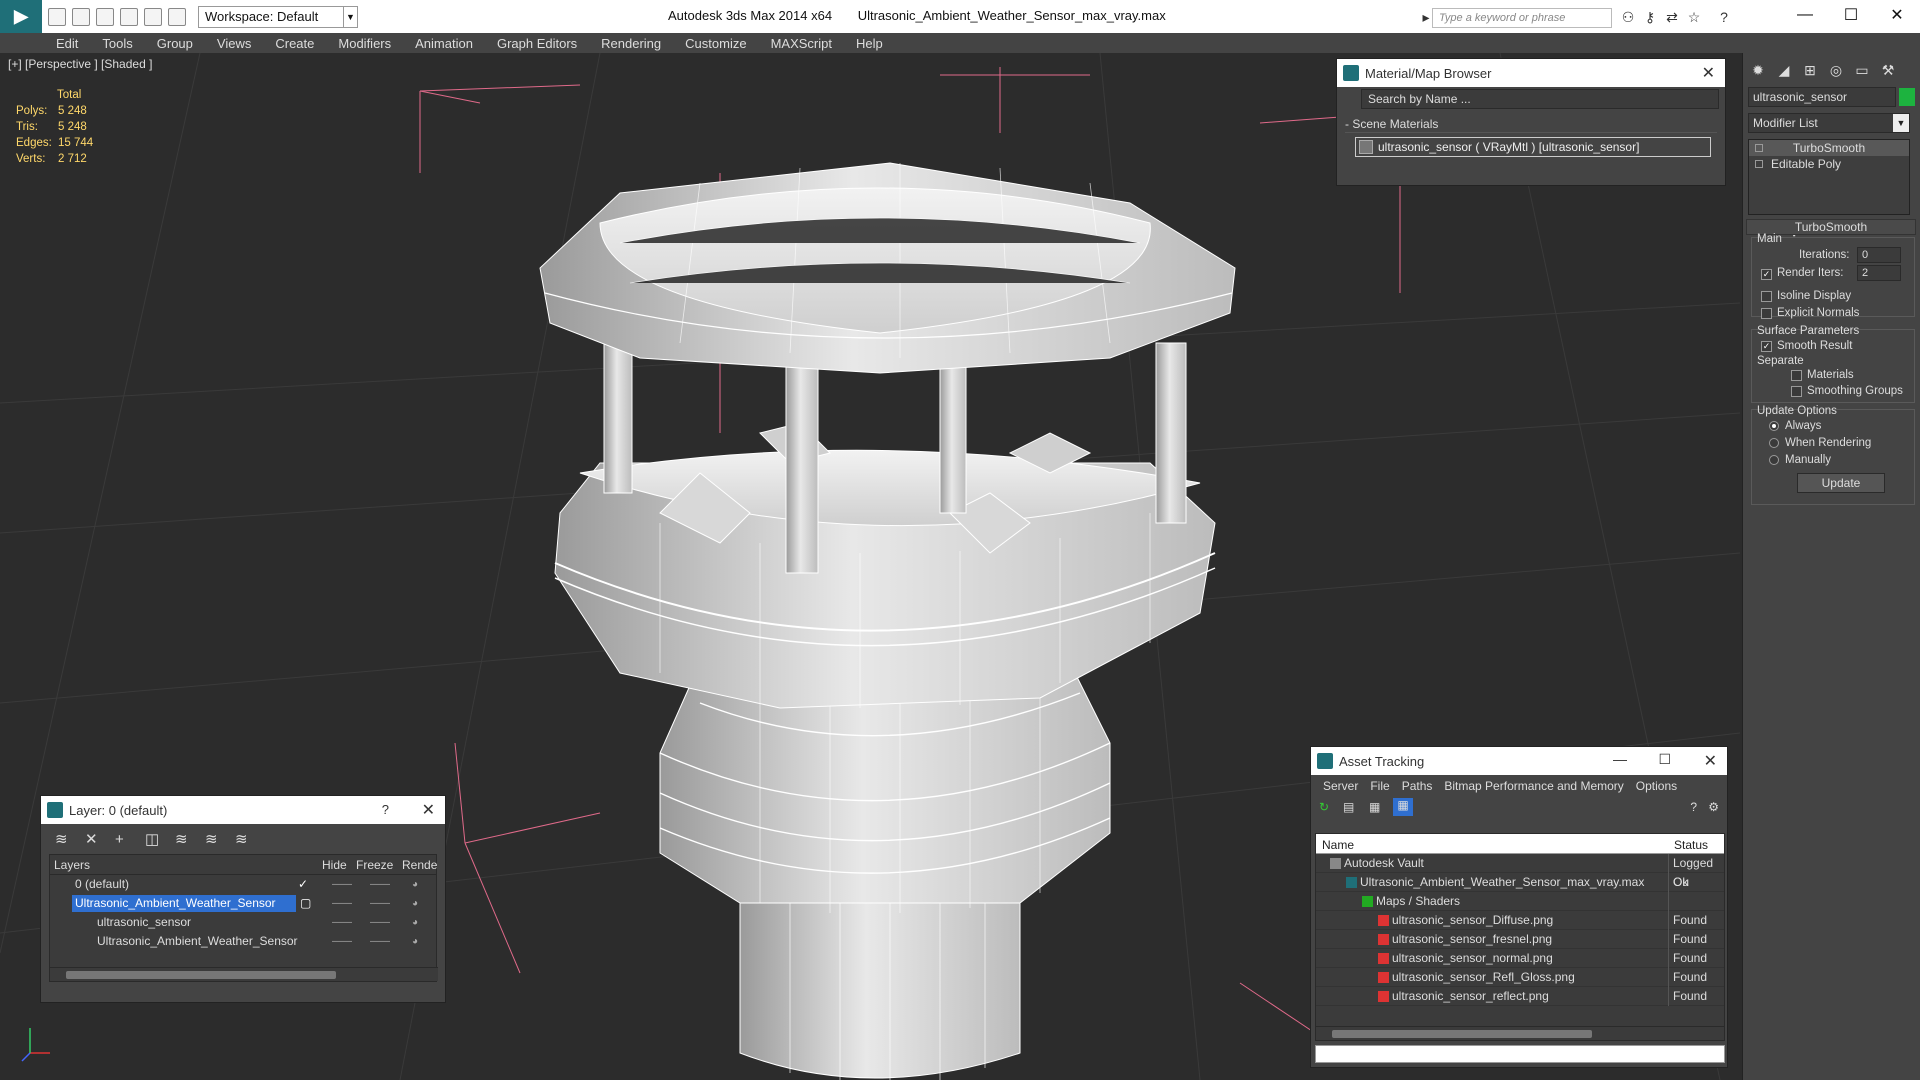 The width and height of the screenshot is (1920, 1080). I want to click on asset-row: ultrasonic_sensor_reflect.png Found, so click(1520, 996).